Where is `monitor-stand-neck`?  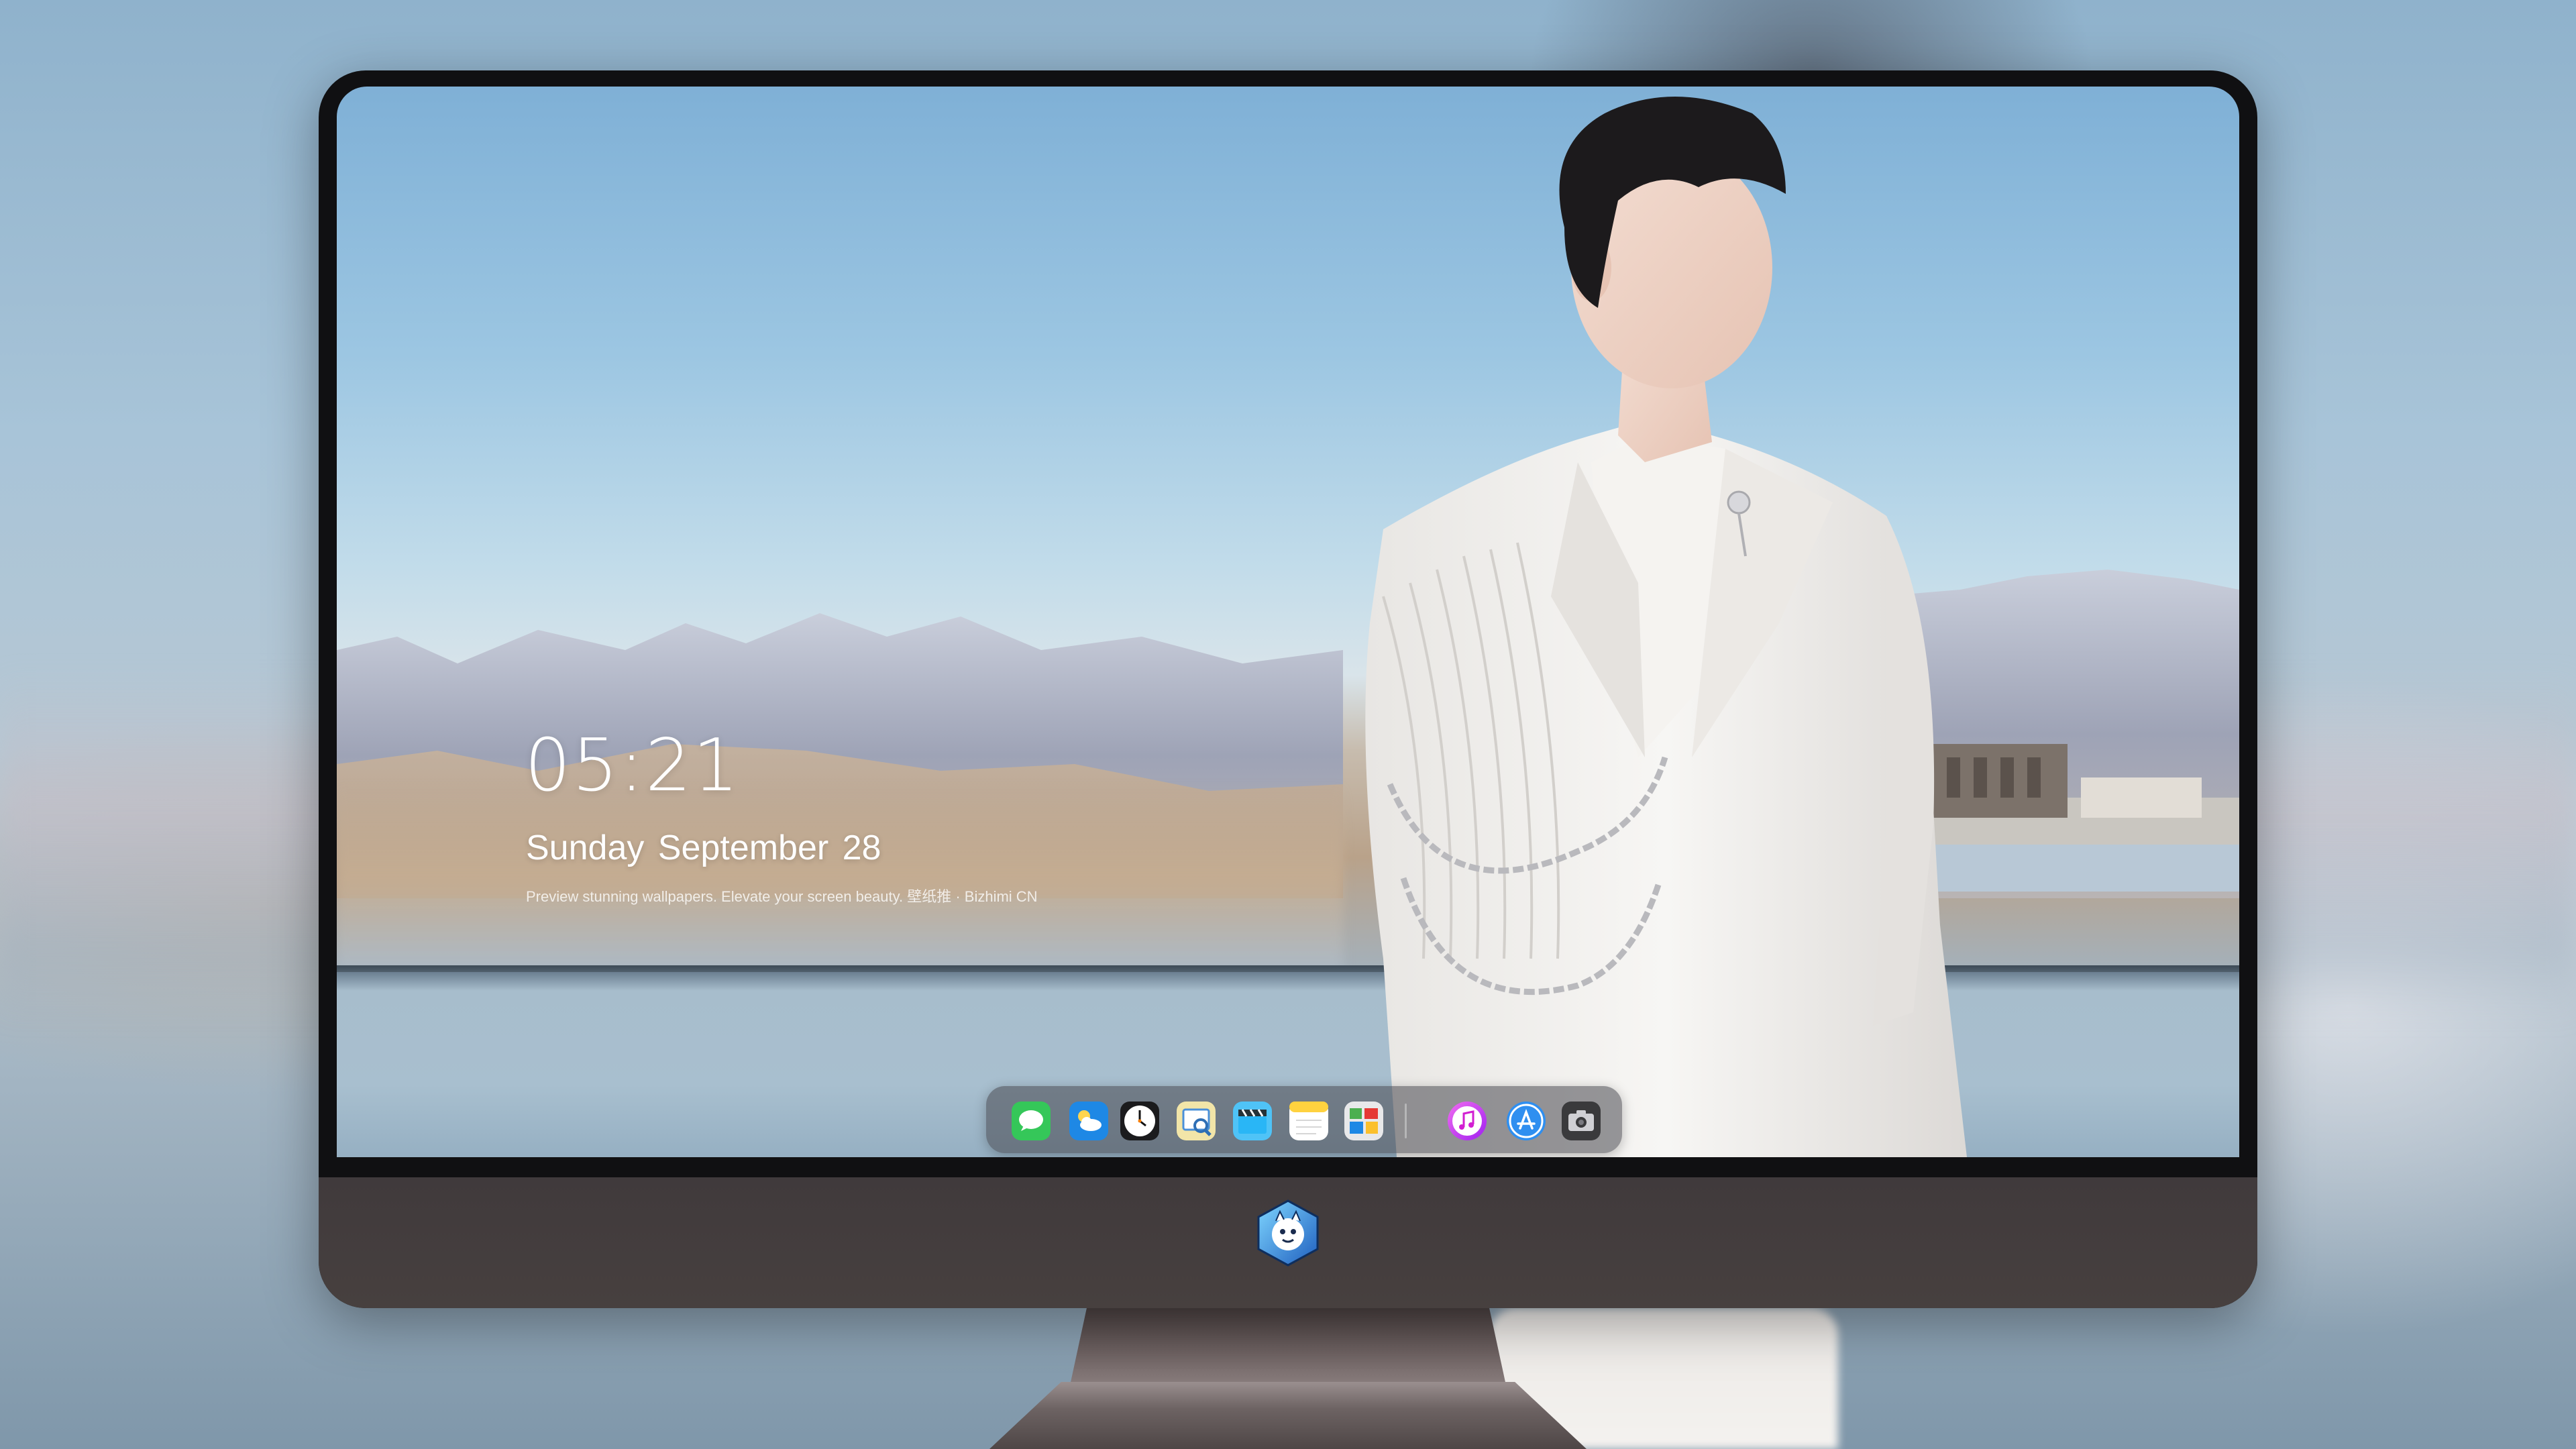
monitor-stand-neck is located at coordinates (1288, 1345).